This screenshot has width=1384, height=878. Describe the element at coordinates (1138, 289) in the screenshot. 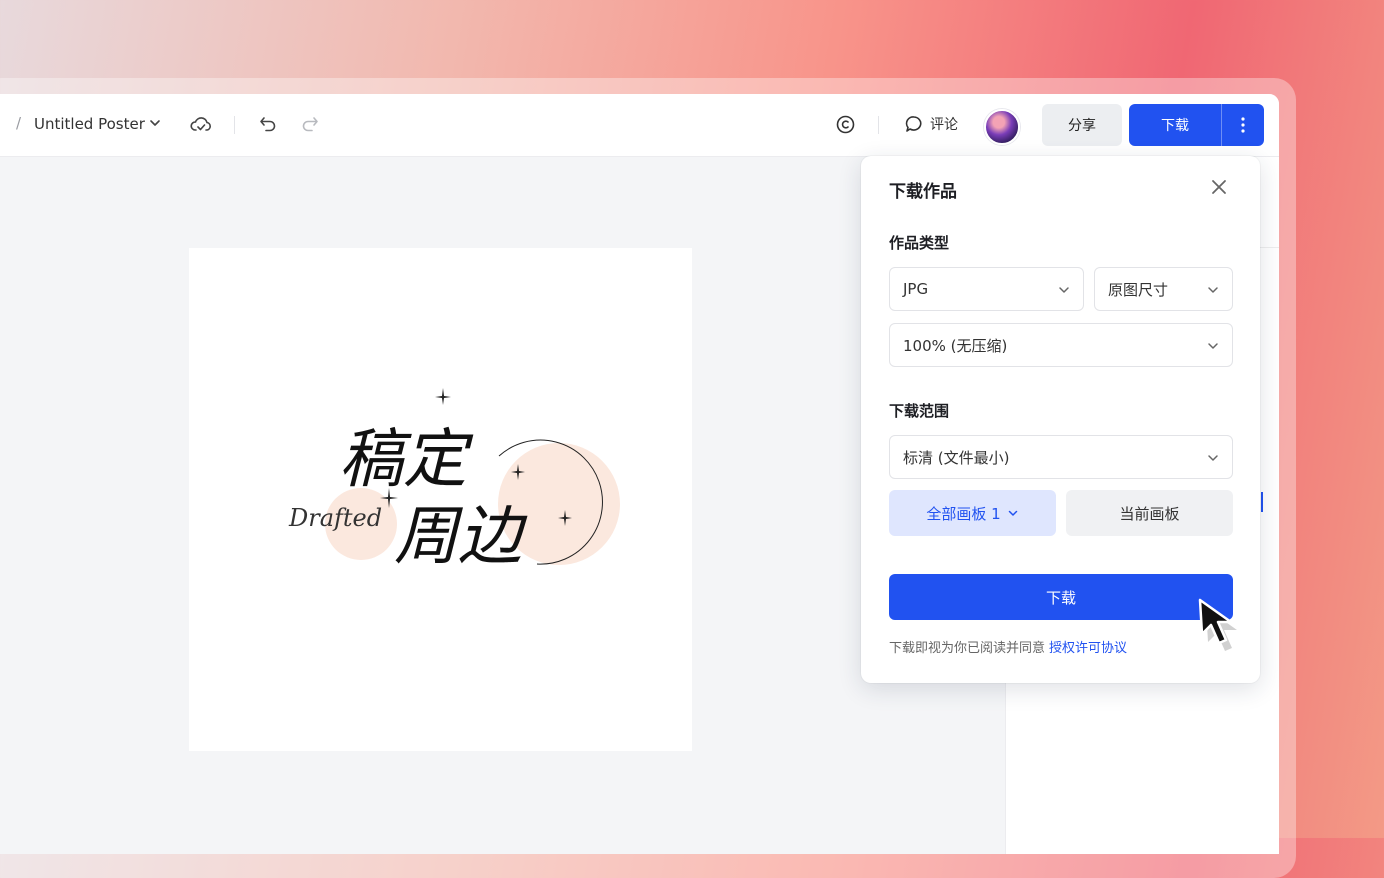

I see `size-value: 原图尺寸` at that location.